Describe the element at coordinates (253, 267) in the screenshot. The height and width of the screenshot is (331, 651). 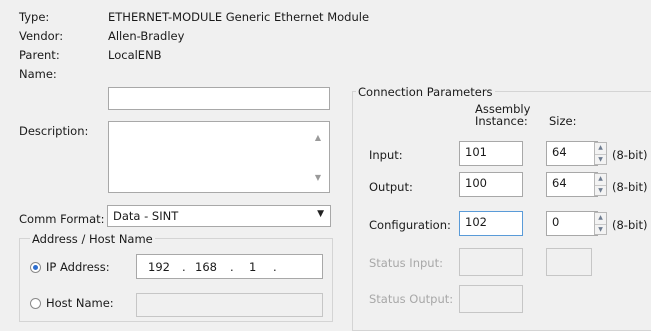
I see `ip-octet-3: 1` at that location.